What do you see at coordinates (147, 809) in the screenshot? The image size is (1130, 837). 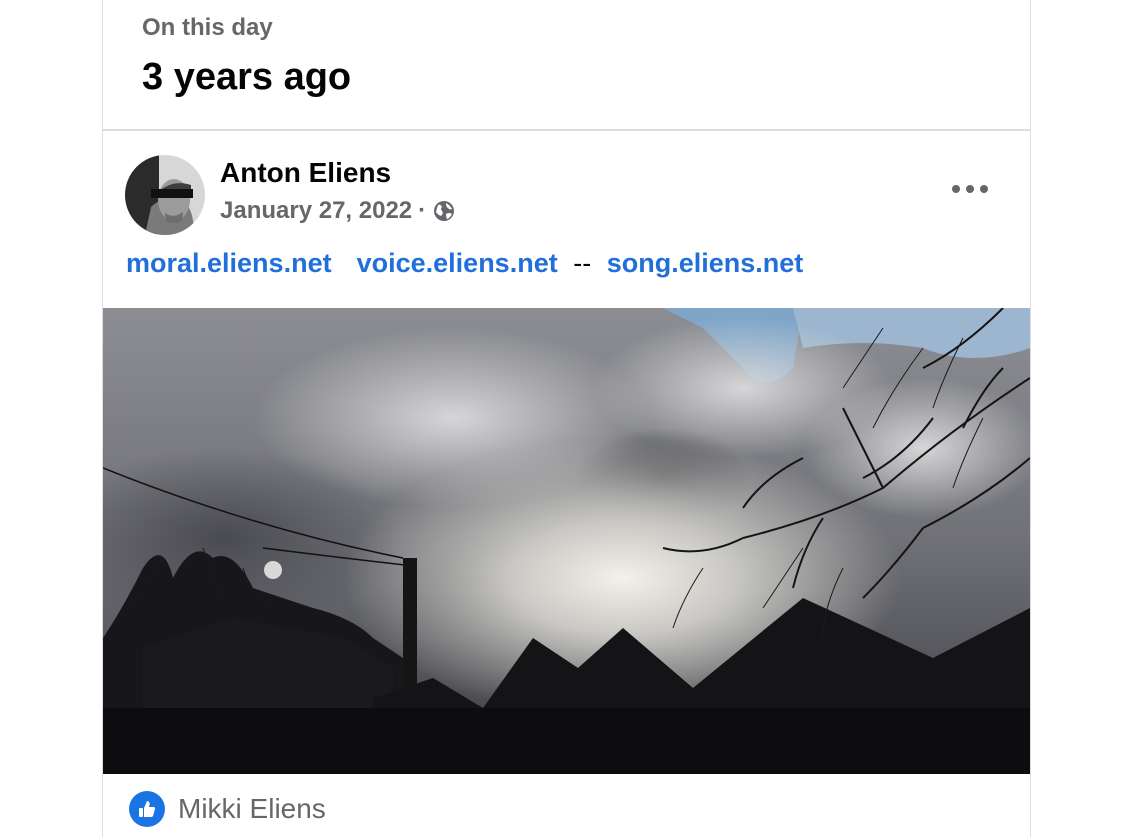 I see `like-icon` at bounding box center [147, 809].